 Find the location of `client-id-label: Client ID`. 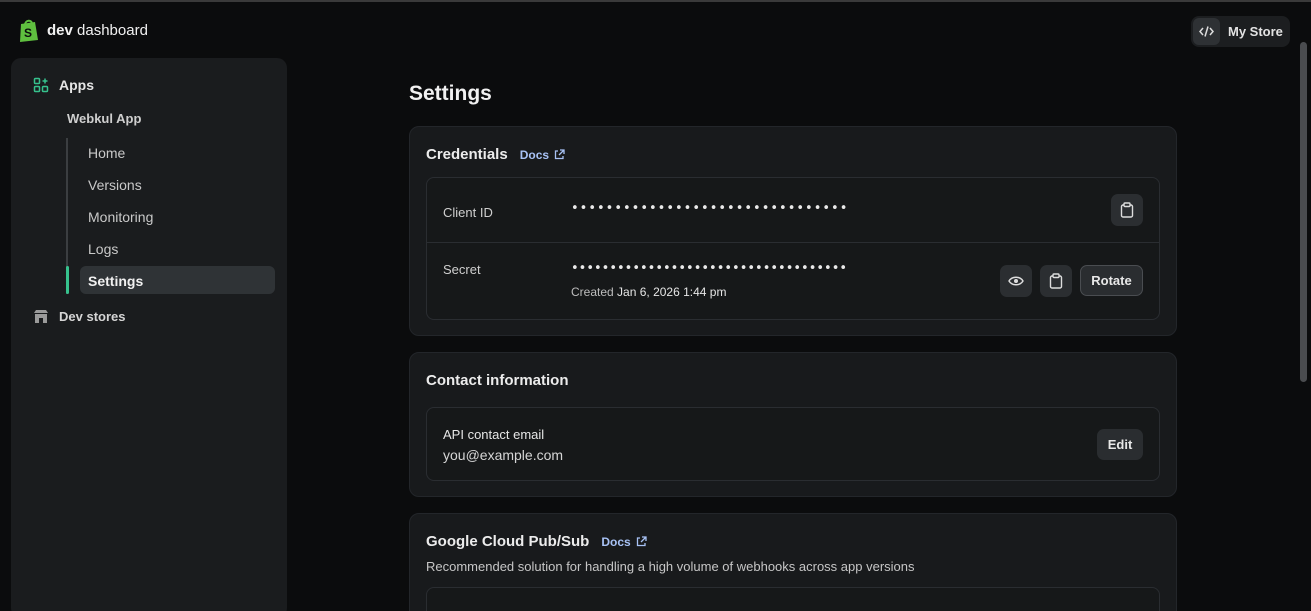

client-id-label: Client ID is located at coordinates (468, 212).